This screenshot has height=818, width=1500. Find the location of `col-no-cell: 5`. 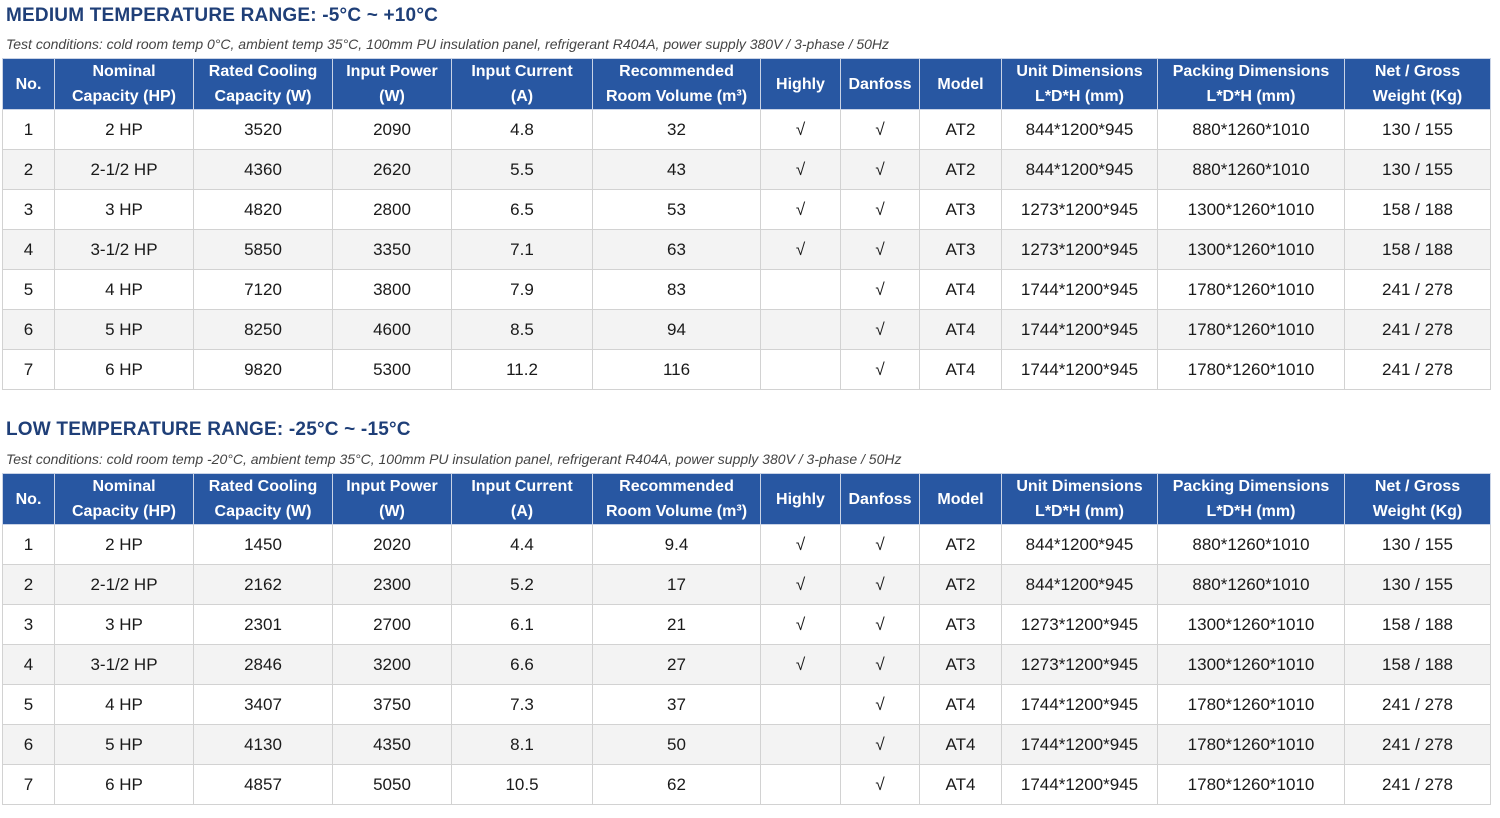

col-no-cell: 5 is located at coordinates (28, 289).